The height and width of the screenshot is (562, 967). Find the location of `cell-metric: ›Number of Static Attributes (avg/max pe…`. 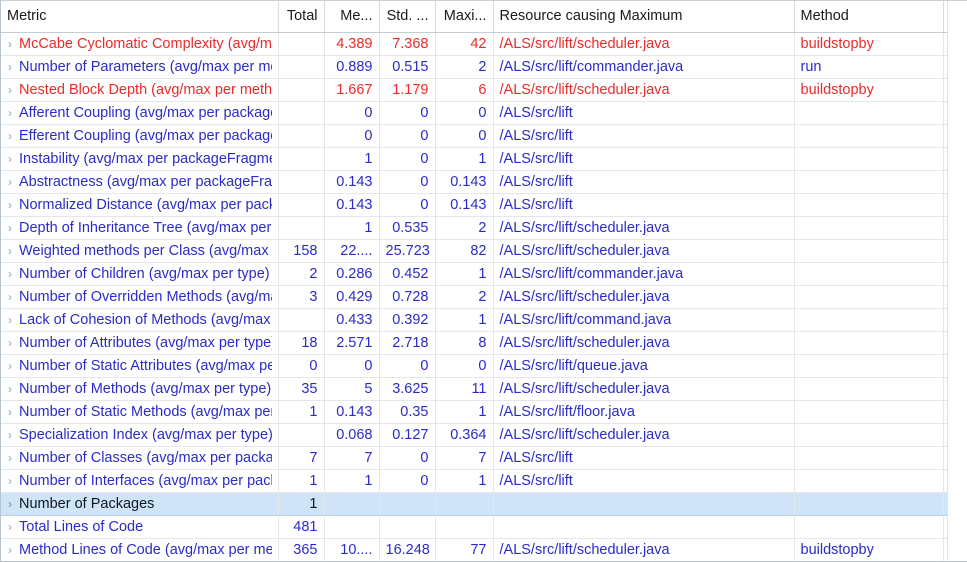

cell-metric: ›Number of Static Attributes (avg/max pe… is located at coordinates (140, 366).